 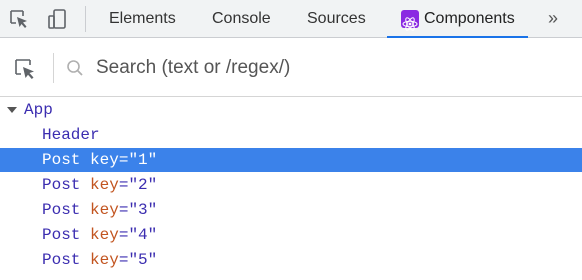 What do you see at coordinates (291, 160) in the screenshot?
I see `tree-row-post-selected: Post key="1"` at bounding box center [291, 160].